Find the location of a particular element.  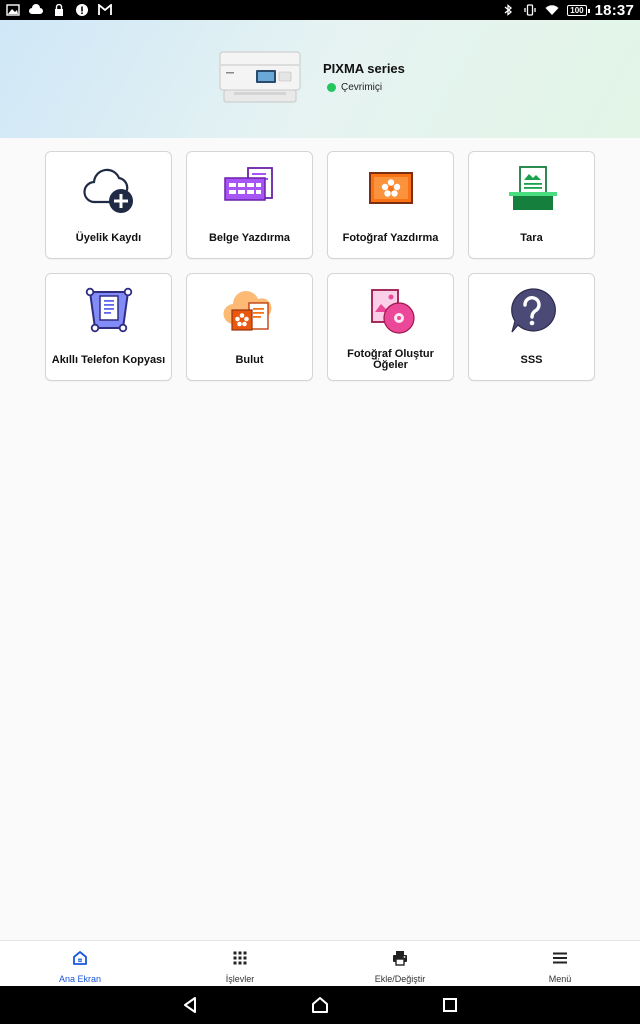

nav-label: İşlevler is located at coordinates (240, 979).